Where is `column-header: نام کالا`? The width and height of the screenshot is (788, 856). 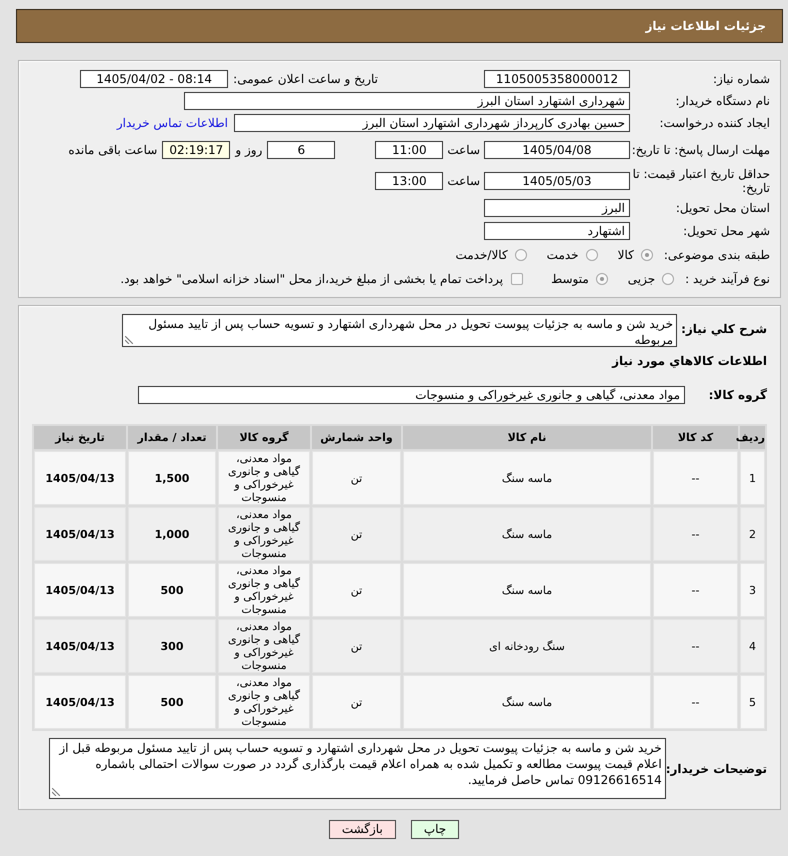
column-header: نام کالا is located at coordinates (527, 437).